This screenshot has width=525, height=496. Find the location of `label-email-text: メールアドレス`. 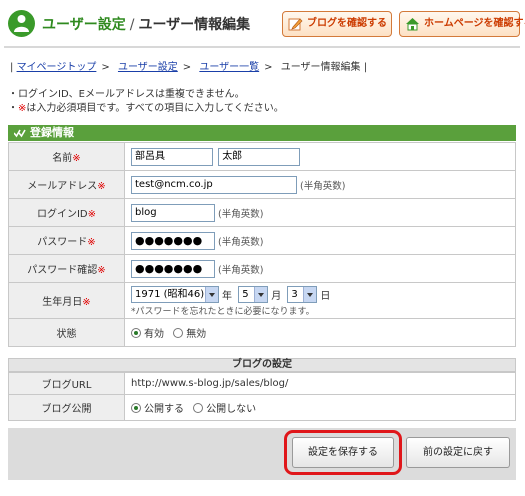

label-email-text: メールアドレス is located at coordinates (62, 186).